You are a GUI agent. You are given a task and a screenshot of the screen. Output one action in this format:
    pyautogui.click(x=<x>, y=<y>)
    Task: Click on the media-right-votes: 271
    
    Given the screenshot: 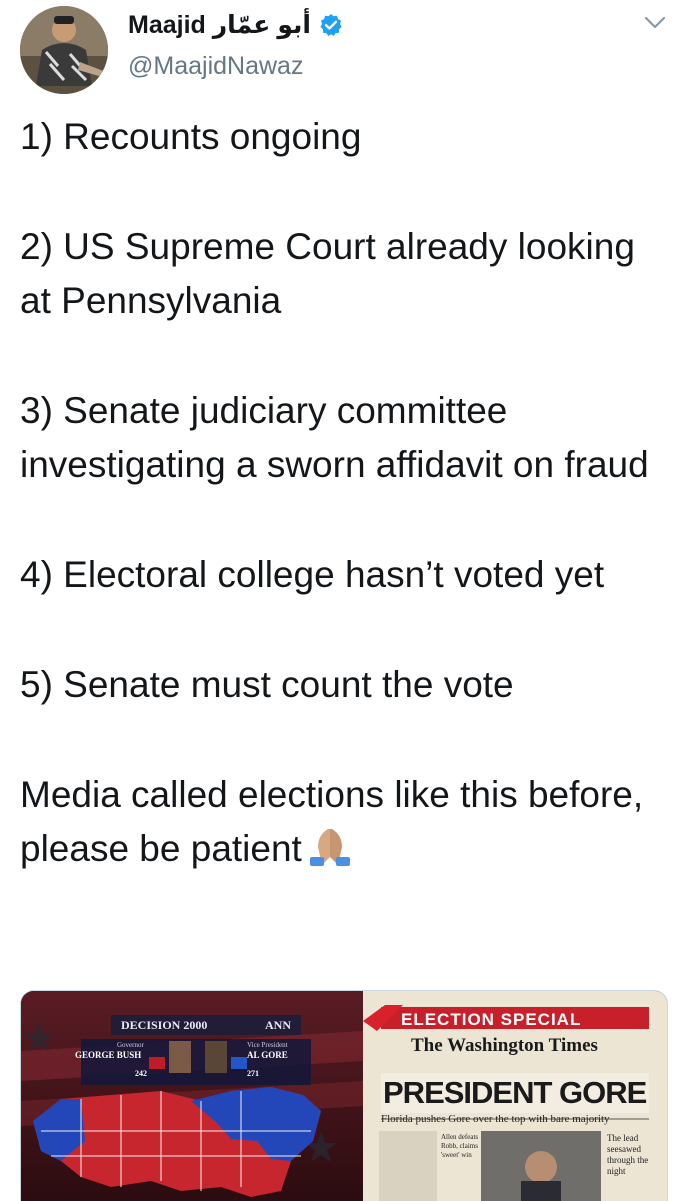 What is the action you would take?
    pyautogui.click(x=253, y=1073)
    